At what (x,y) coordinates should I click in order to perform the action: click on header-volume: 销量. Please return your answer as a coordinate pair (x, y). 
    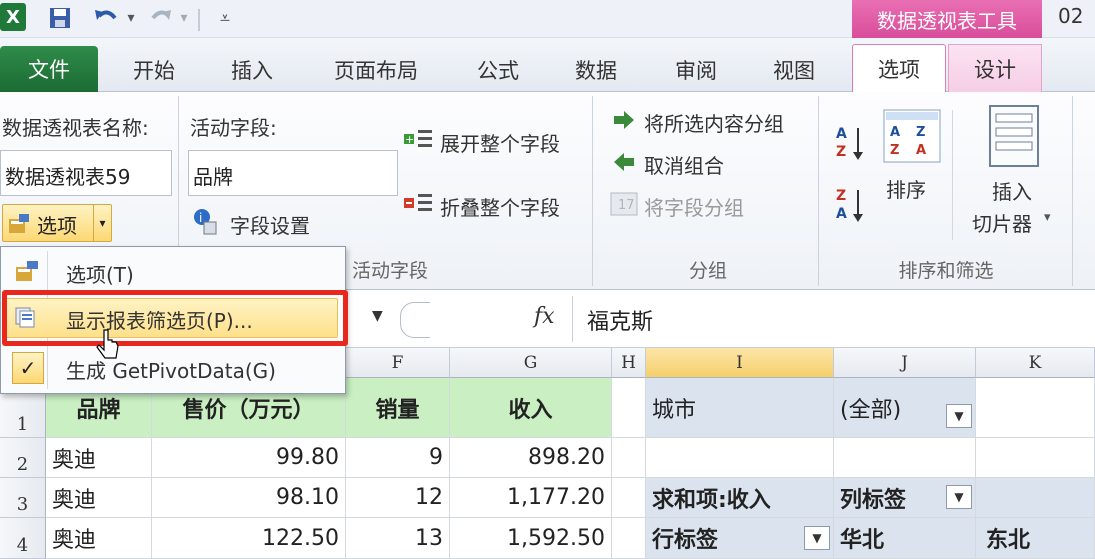
    Looking at the image, I should click on (398, 408).